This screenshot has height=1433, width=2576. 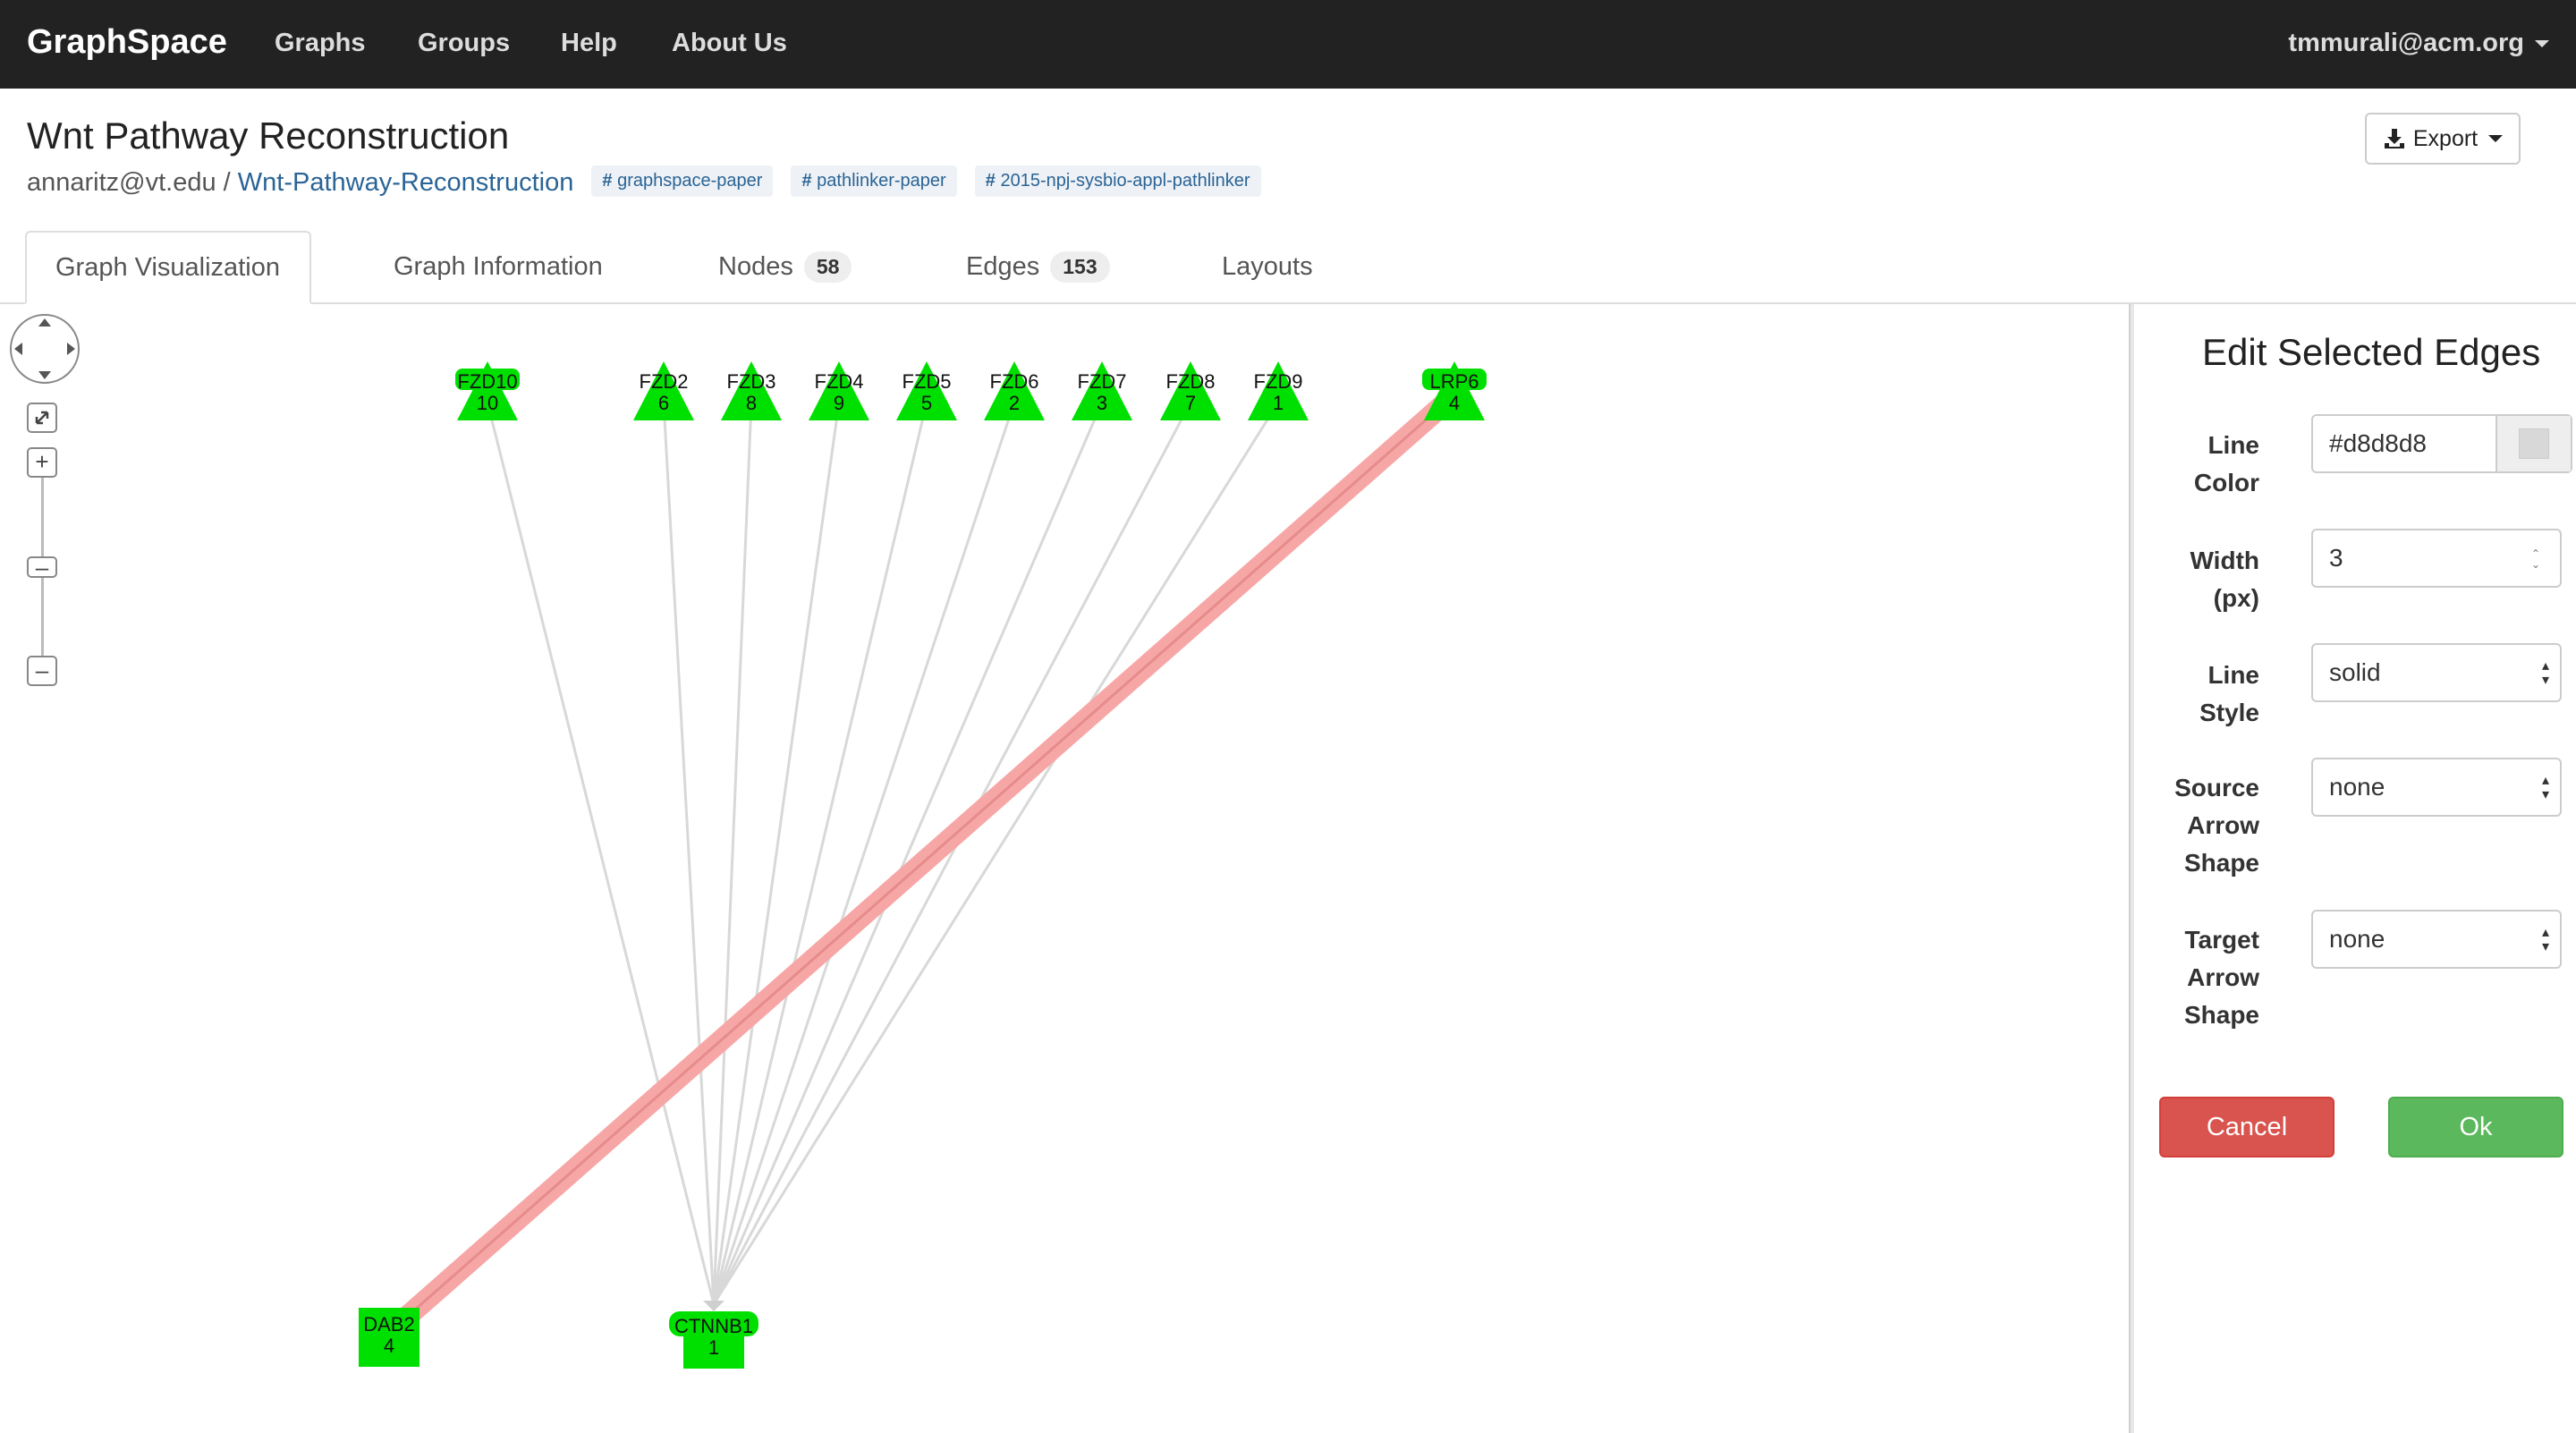 I want to click on nav-link-graphs: Graphs, so click(x=320, y=43).